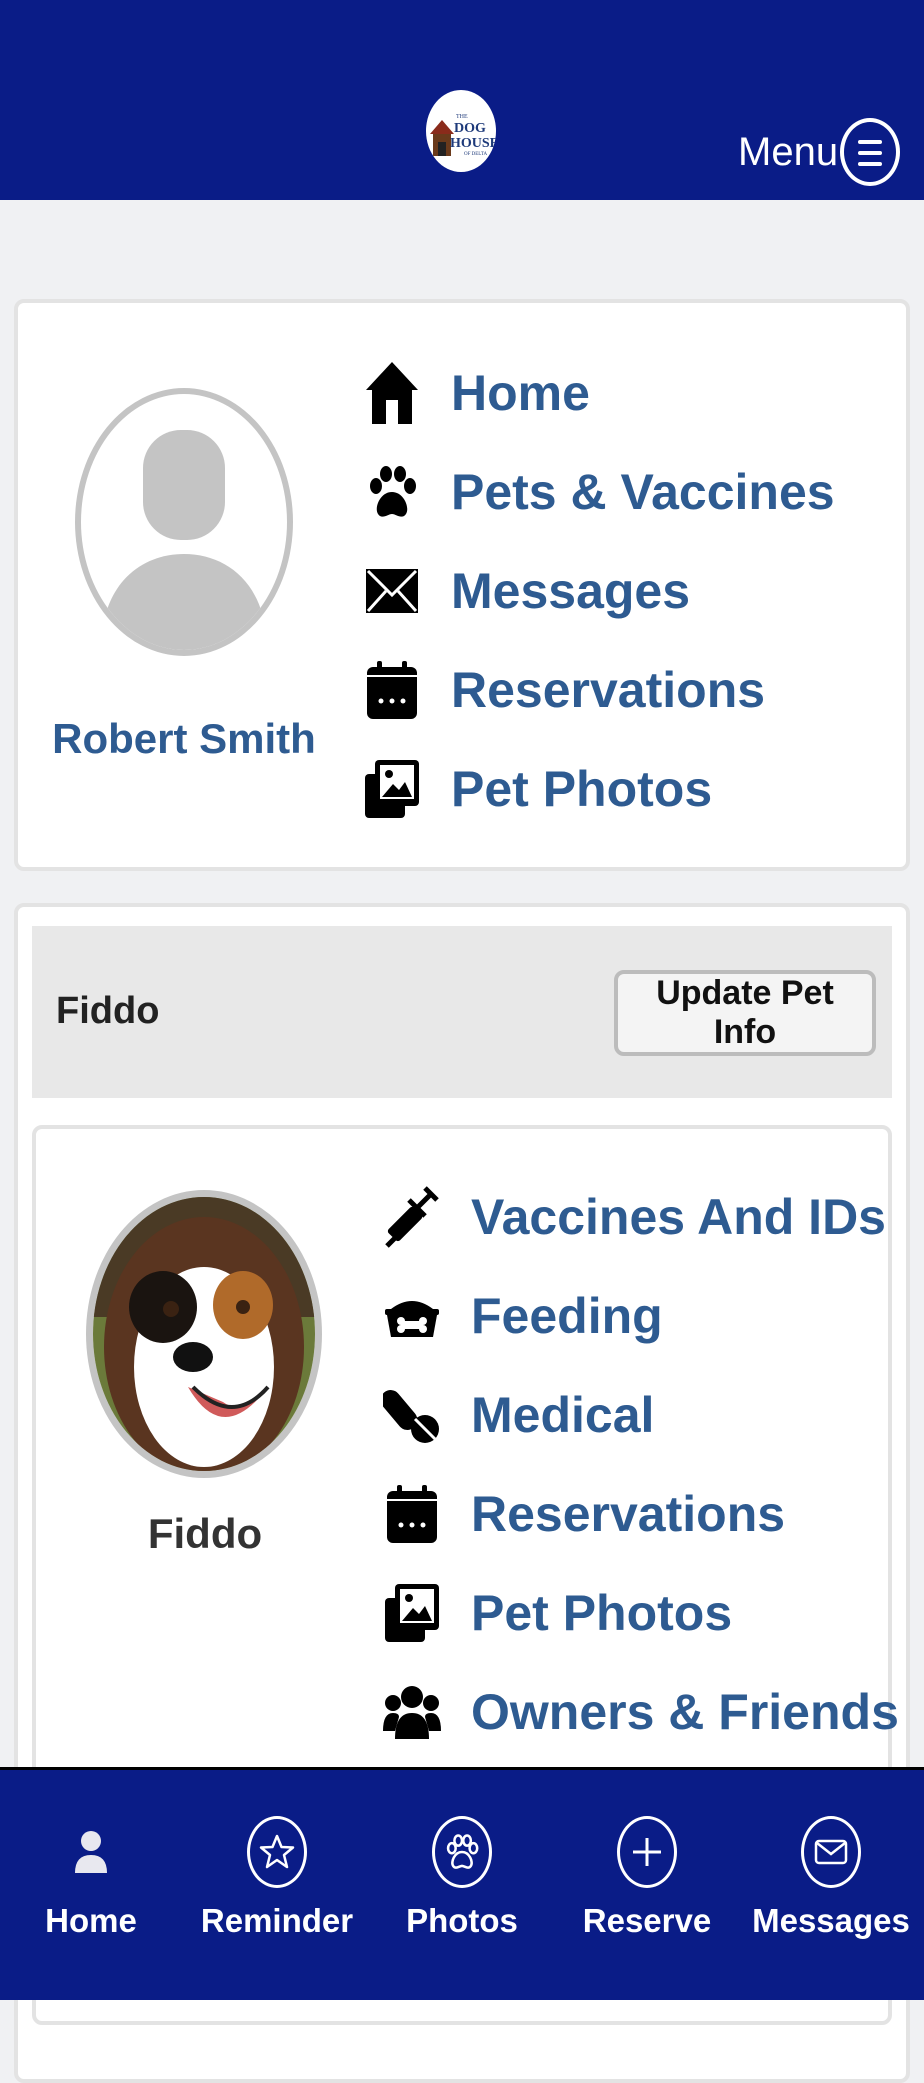 The height and width of the screenshot is (2083, 924). What do you see at coordinates (476, 154) in the screenshot?
I see `svg-text: OF DELTA` at bounding box center [476, 154].